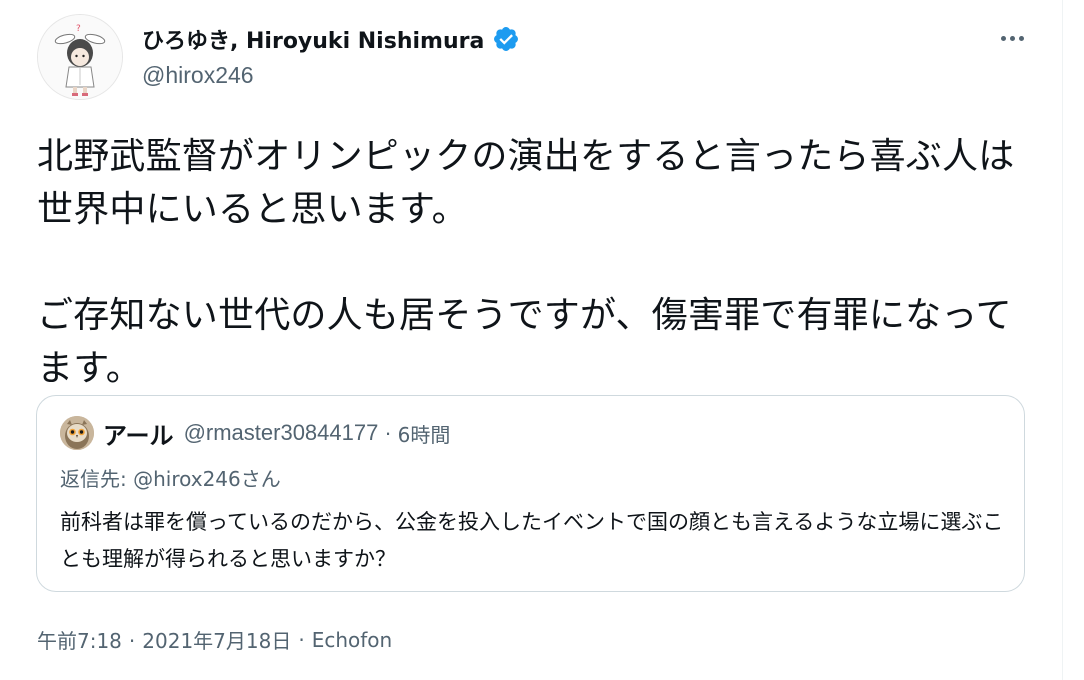 The height and width of the screenshot is (680, 1084). I want to click on tweet-date: 2021年7月18日, so click(217, 641).